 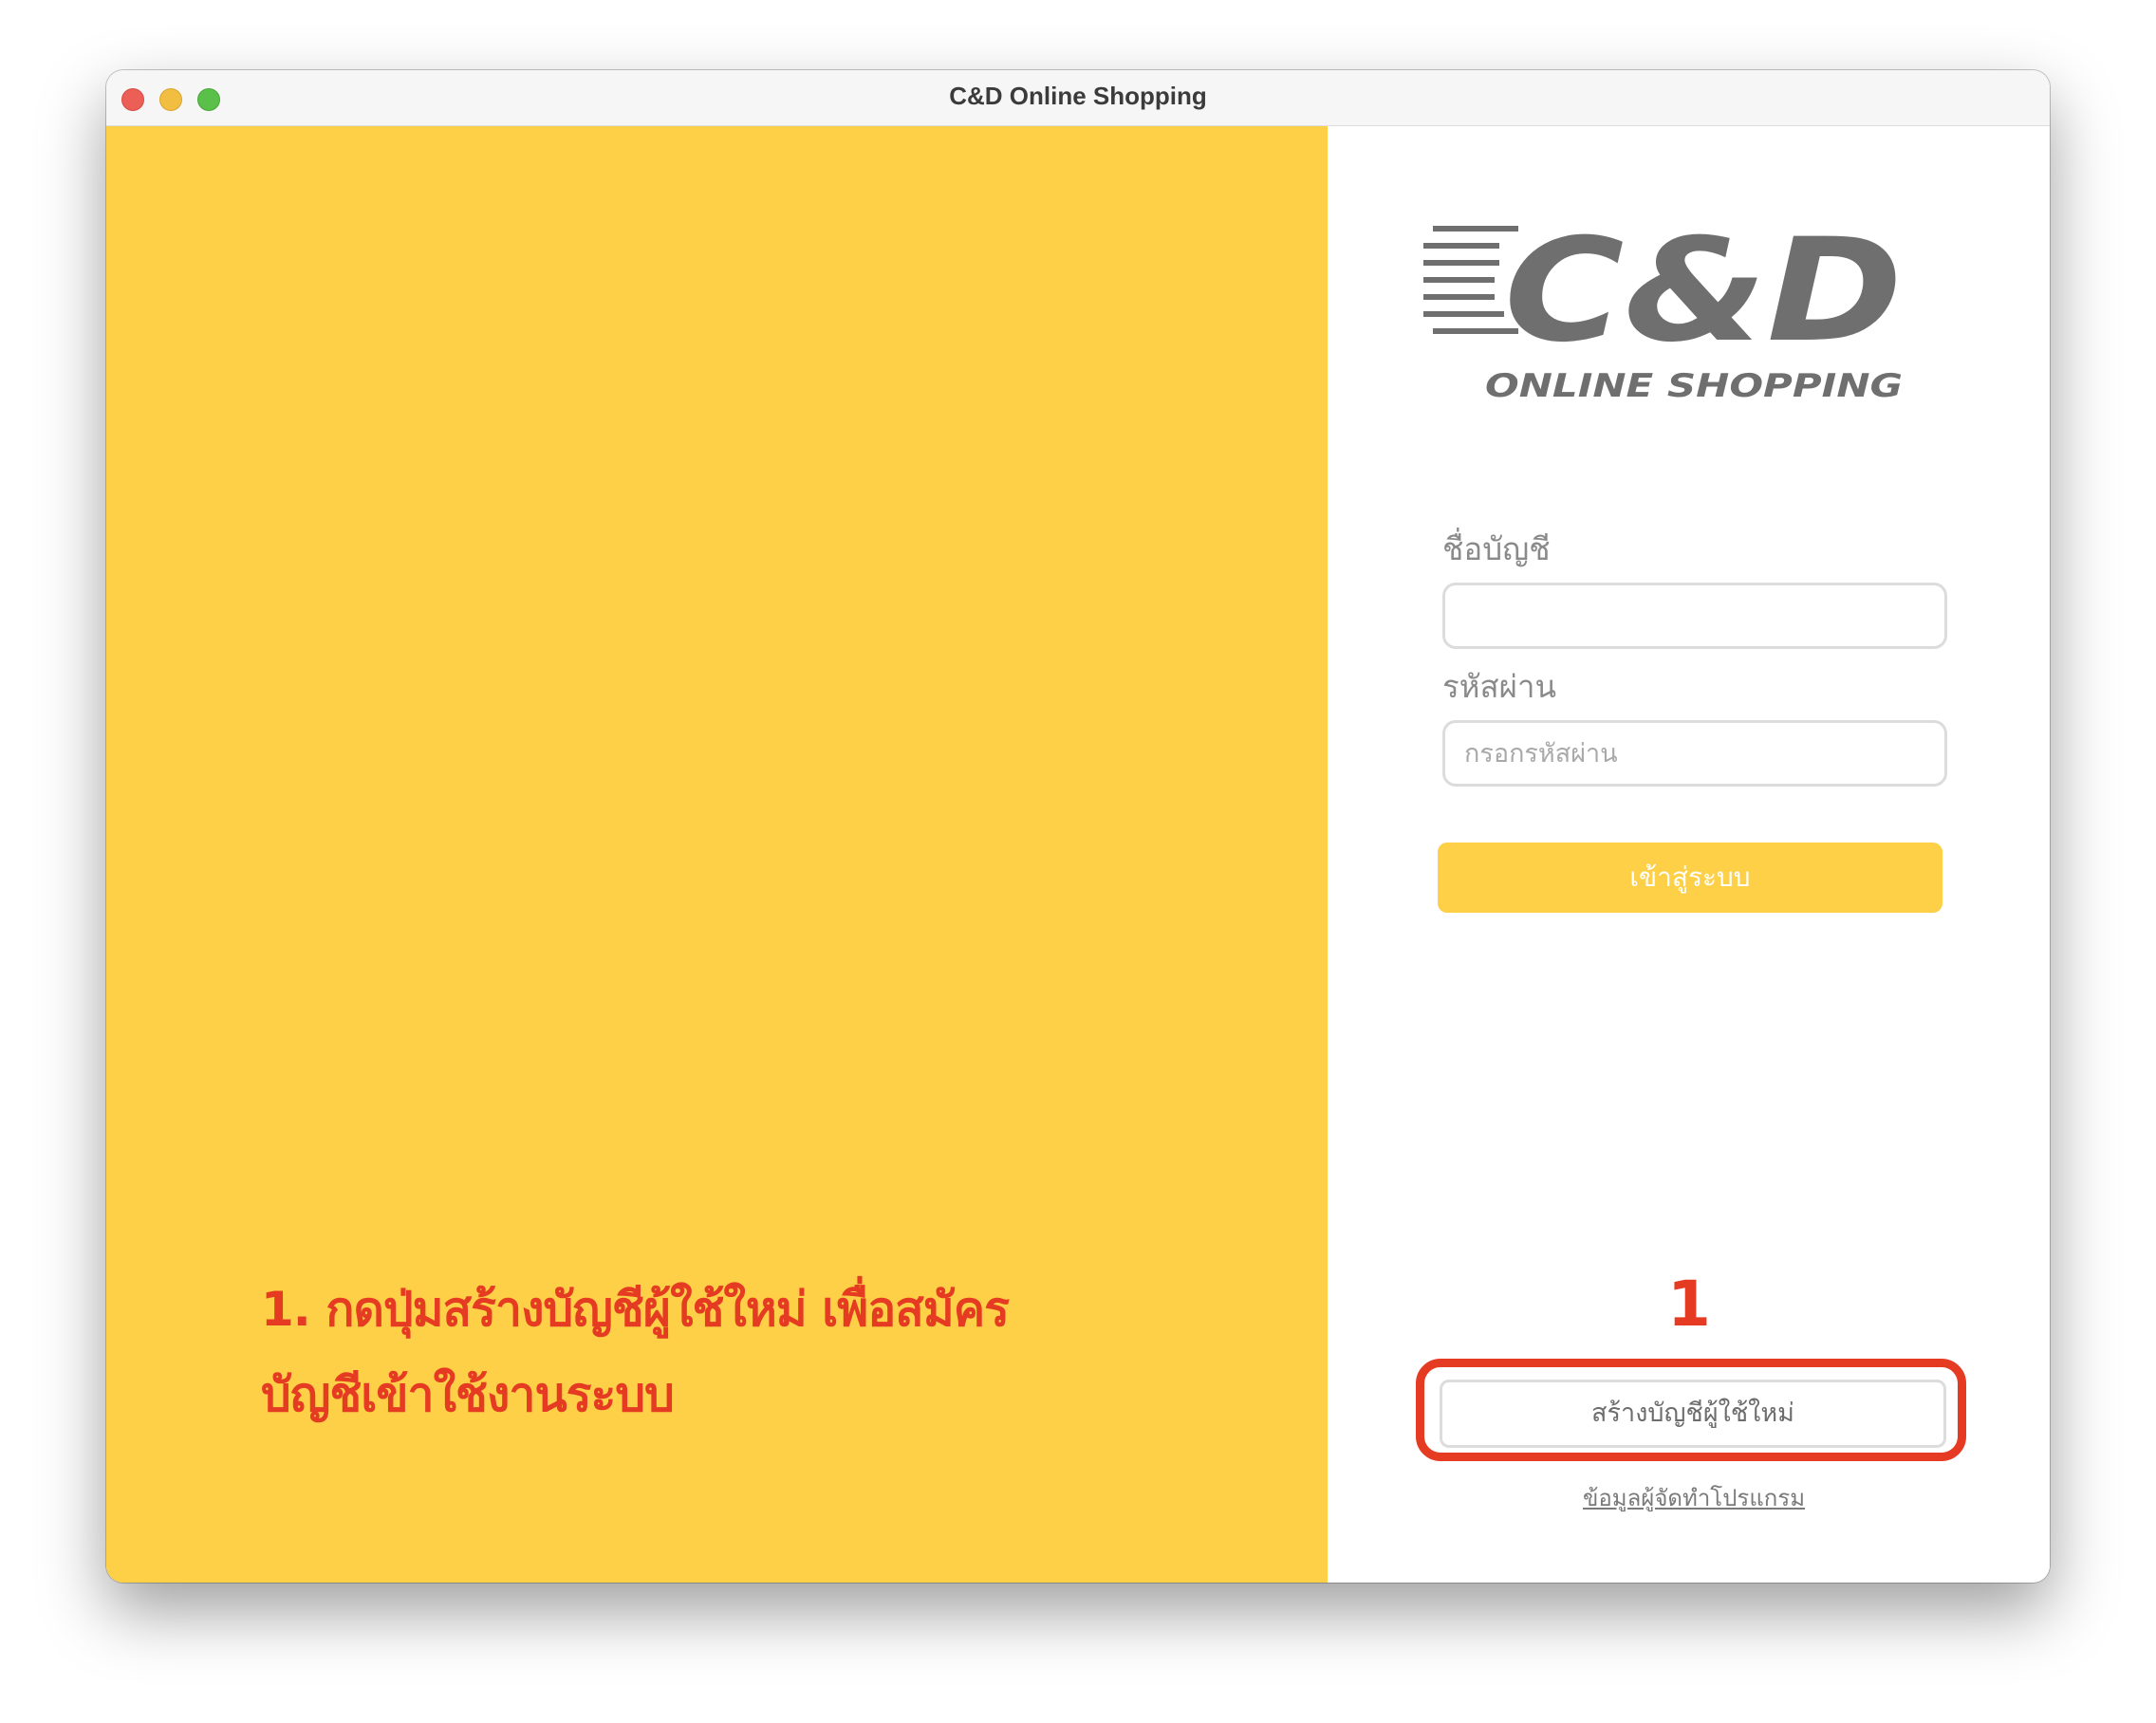 I want to click on create-account-button: สร้างบัญชีผู้ใช้ใหม่, so click(x=1693, y=1414).